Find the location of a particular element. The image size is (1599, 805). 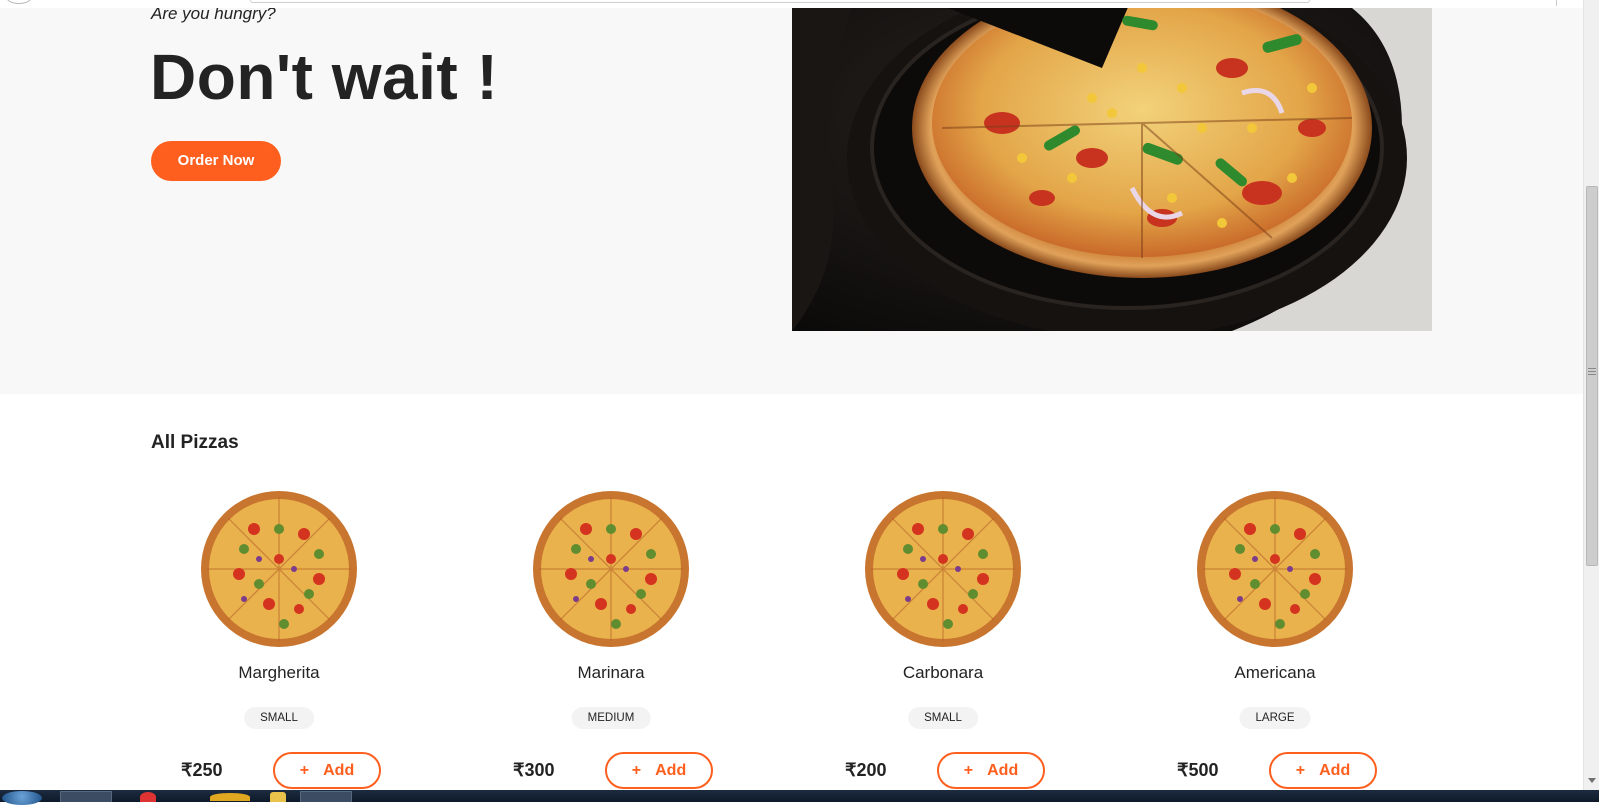

pizza-card: Carbonara SMALL ₹200 + Add is located at coordinates (943, 639).